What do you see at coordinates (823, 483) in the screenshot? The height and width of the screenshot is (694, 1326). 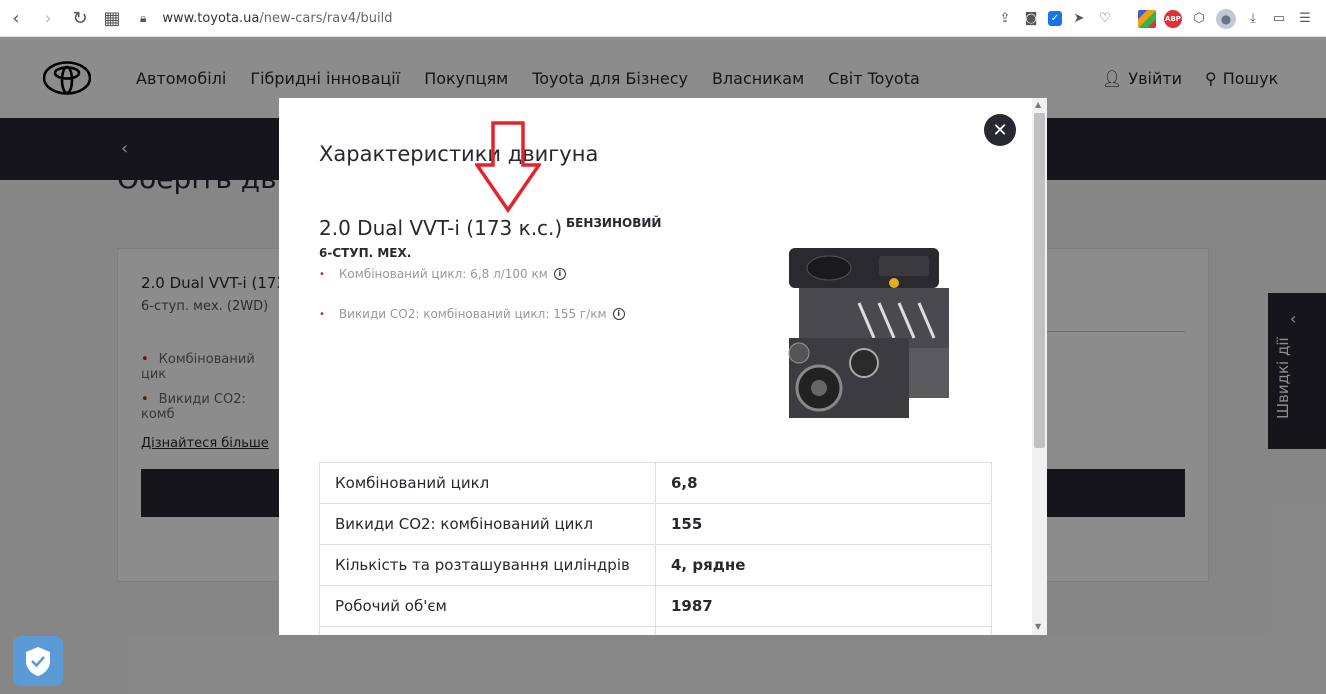 I see `spec-value: 6,8` at bounding box center [823, 483].